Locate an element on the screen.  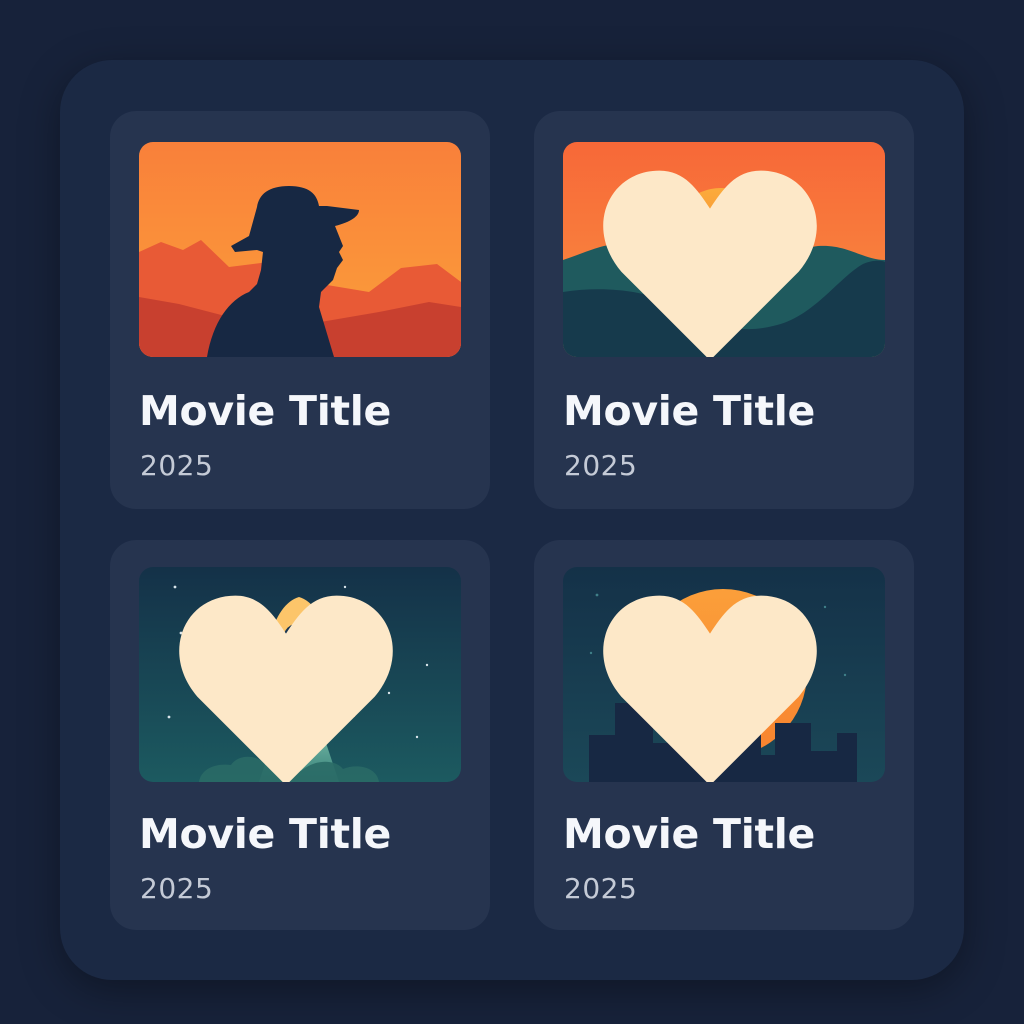
cowboy-silhouette-poster-image is located at coordinates (300, 249).